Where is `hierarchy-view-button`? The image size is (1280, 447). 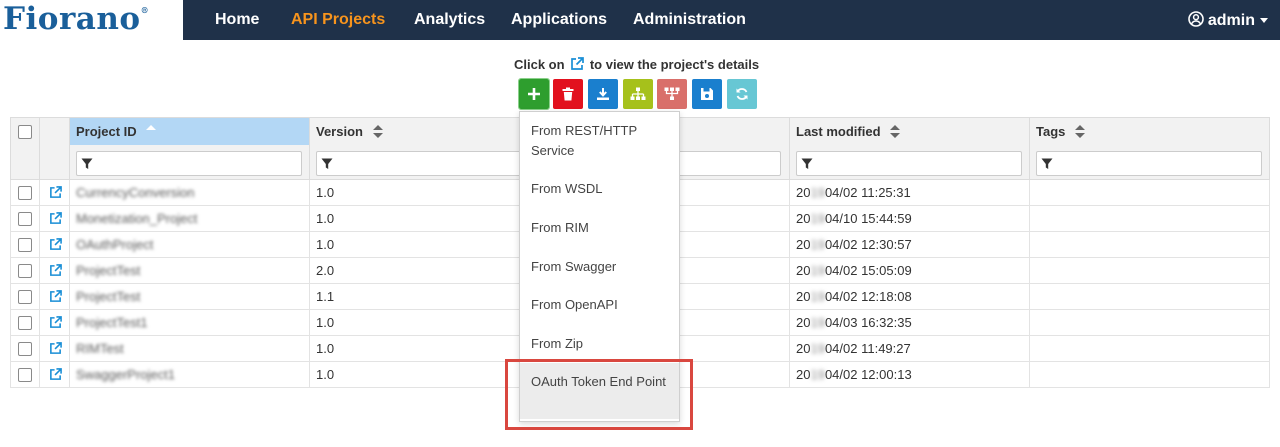
hierarchy-view-button is located at coordinates (638, 94).